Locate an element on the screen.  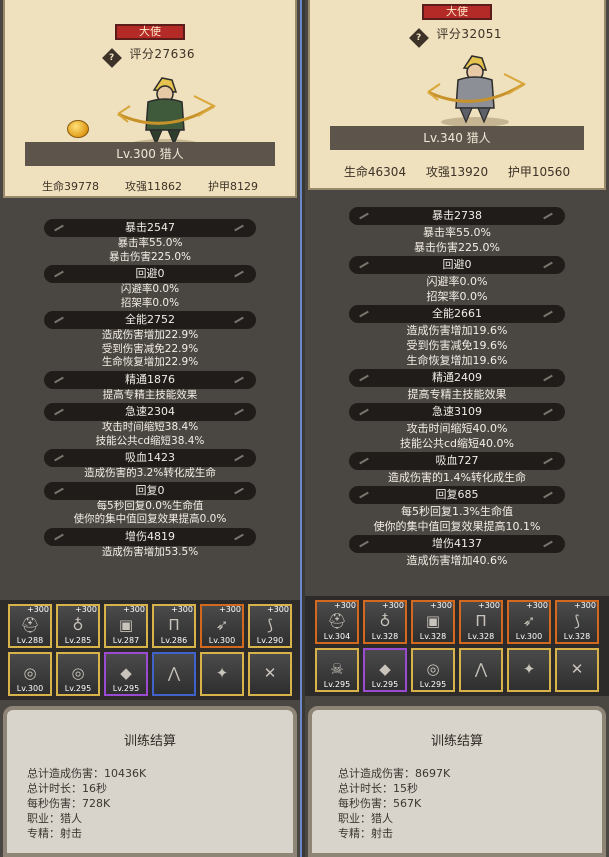
helmet-icon: ⛑ is located at coordinates (30, 625).